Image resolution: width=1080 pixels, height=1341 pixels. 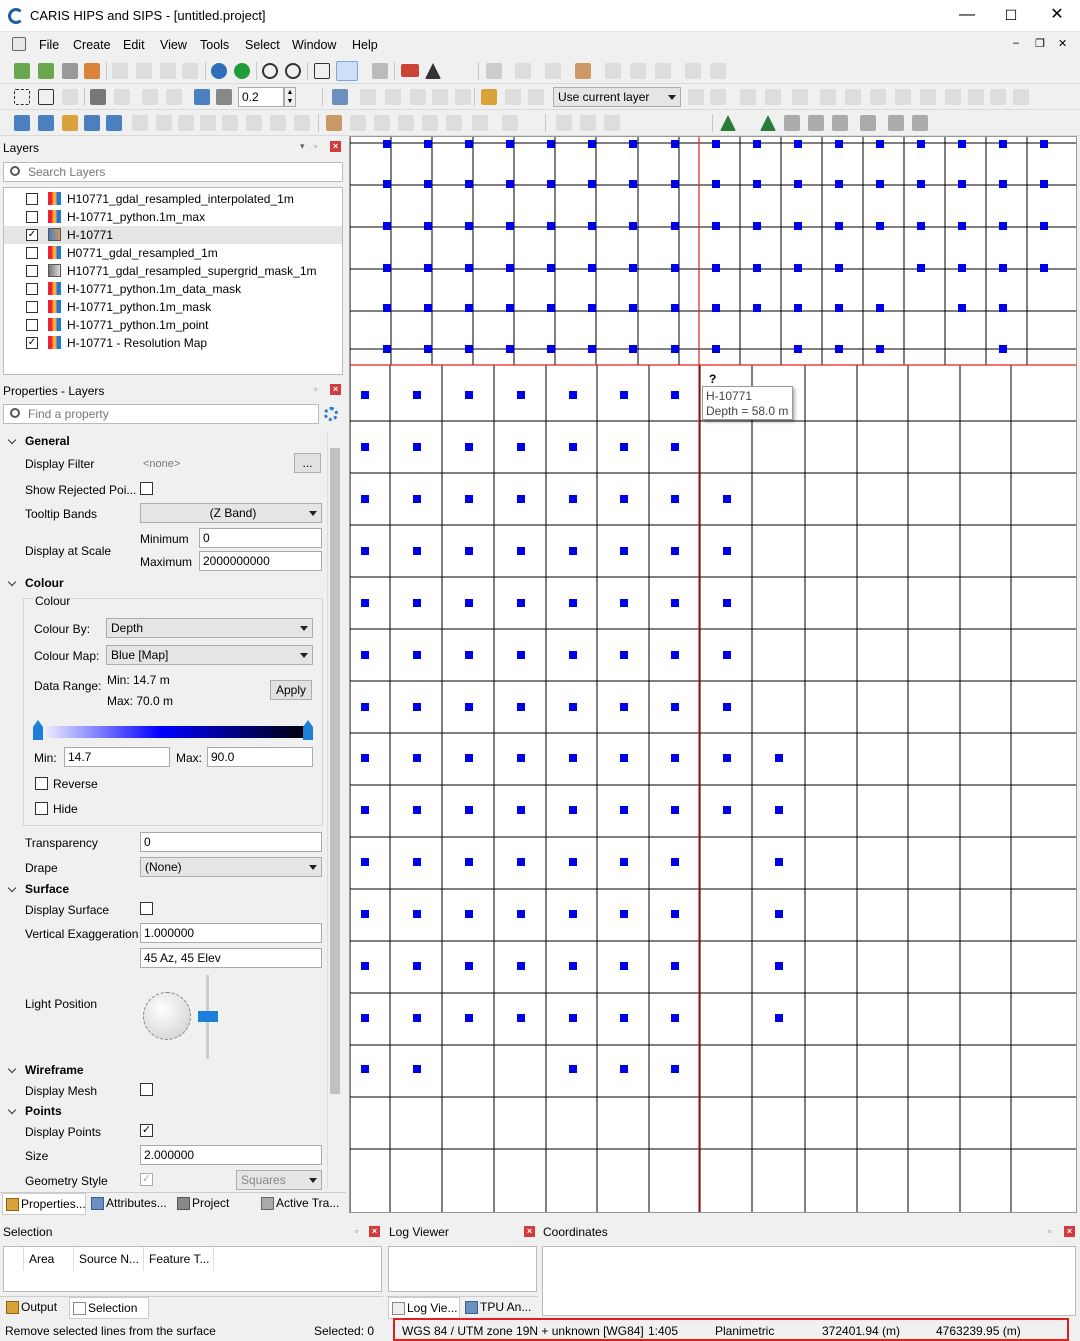 I want to click on layer-item: H10771_gdal_resampled_interpolated_1m, so click(x=173, y=199).